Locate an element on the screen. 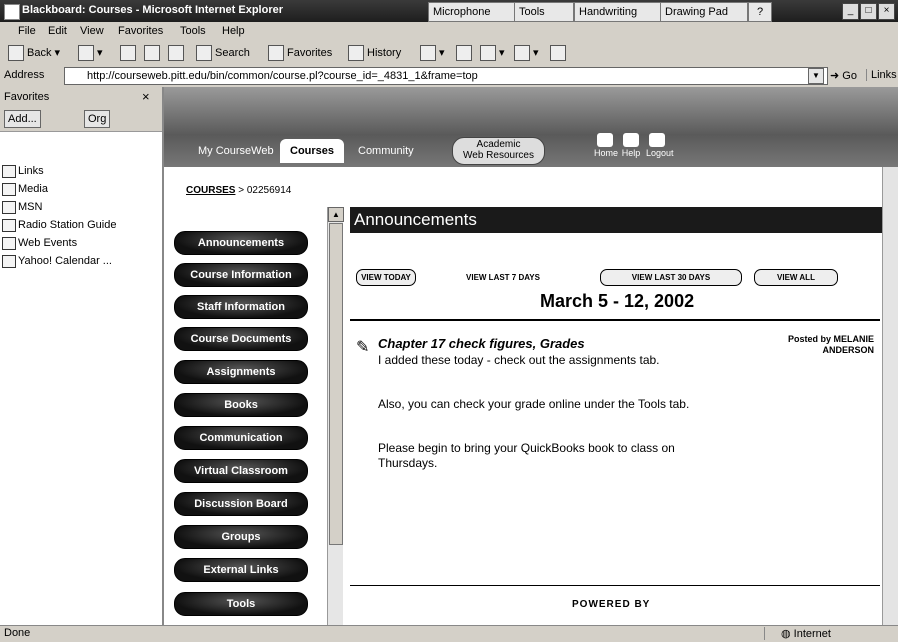  history-button: History is located at coordinates (374, 53).